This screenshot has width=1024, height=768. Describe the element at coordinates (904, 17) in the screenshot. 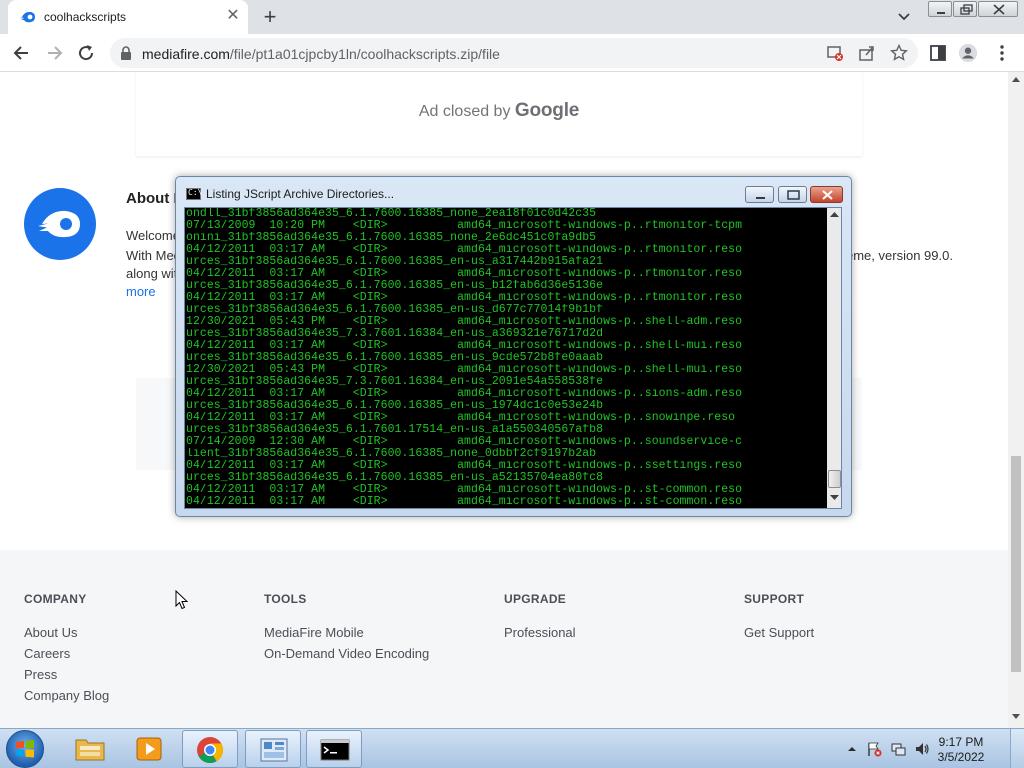

I see `tab-search-chevron-icon` at that location.